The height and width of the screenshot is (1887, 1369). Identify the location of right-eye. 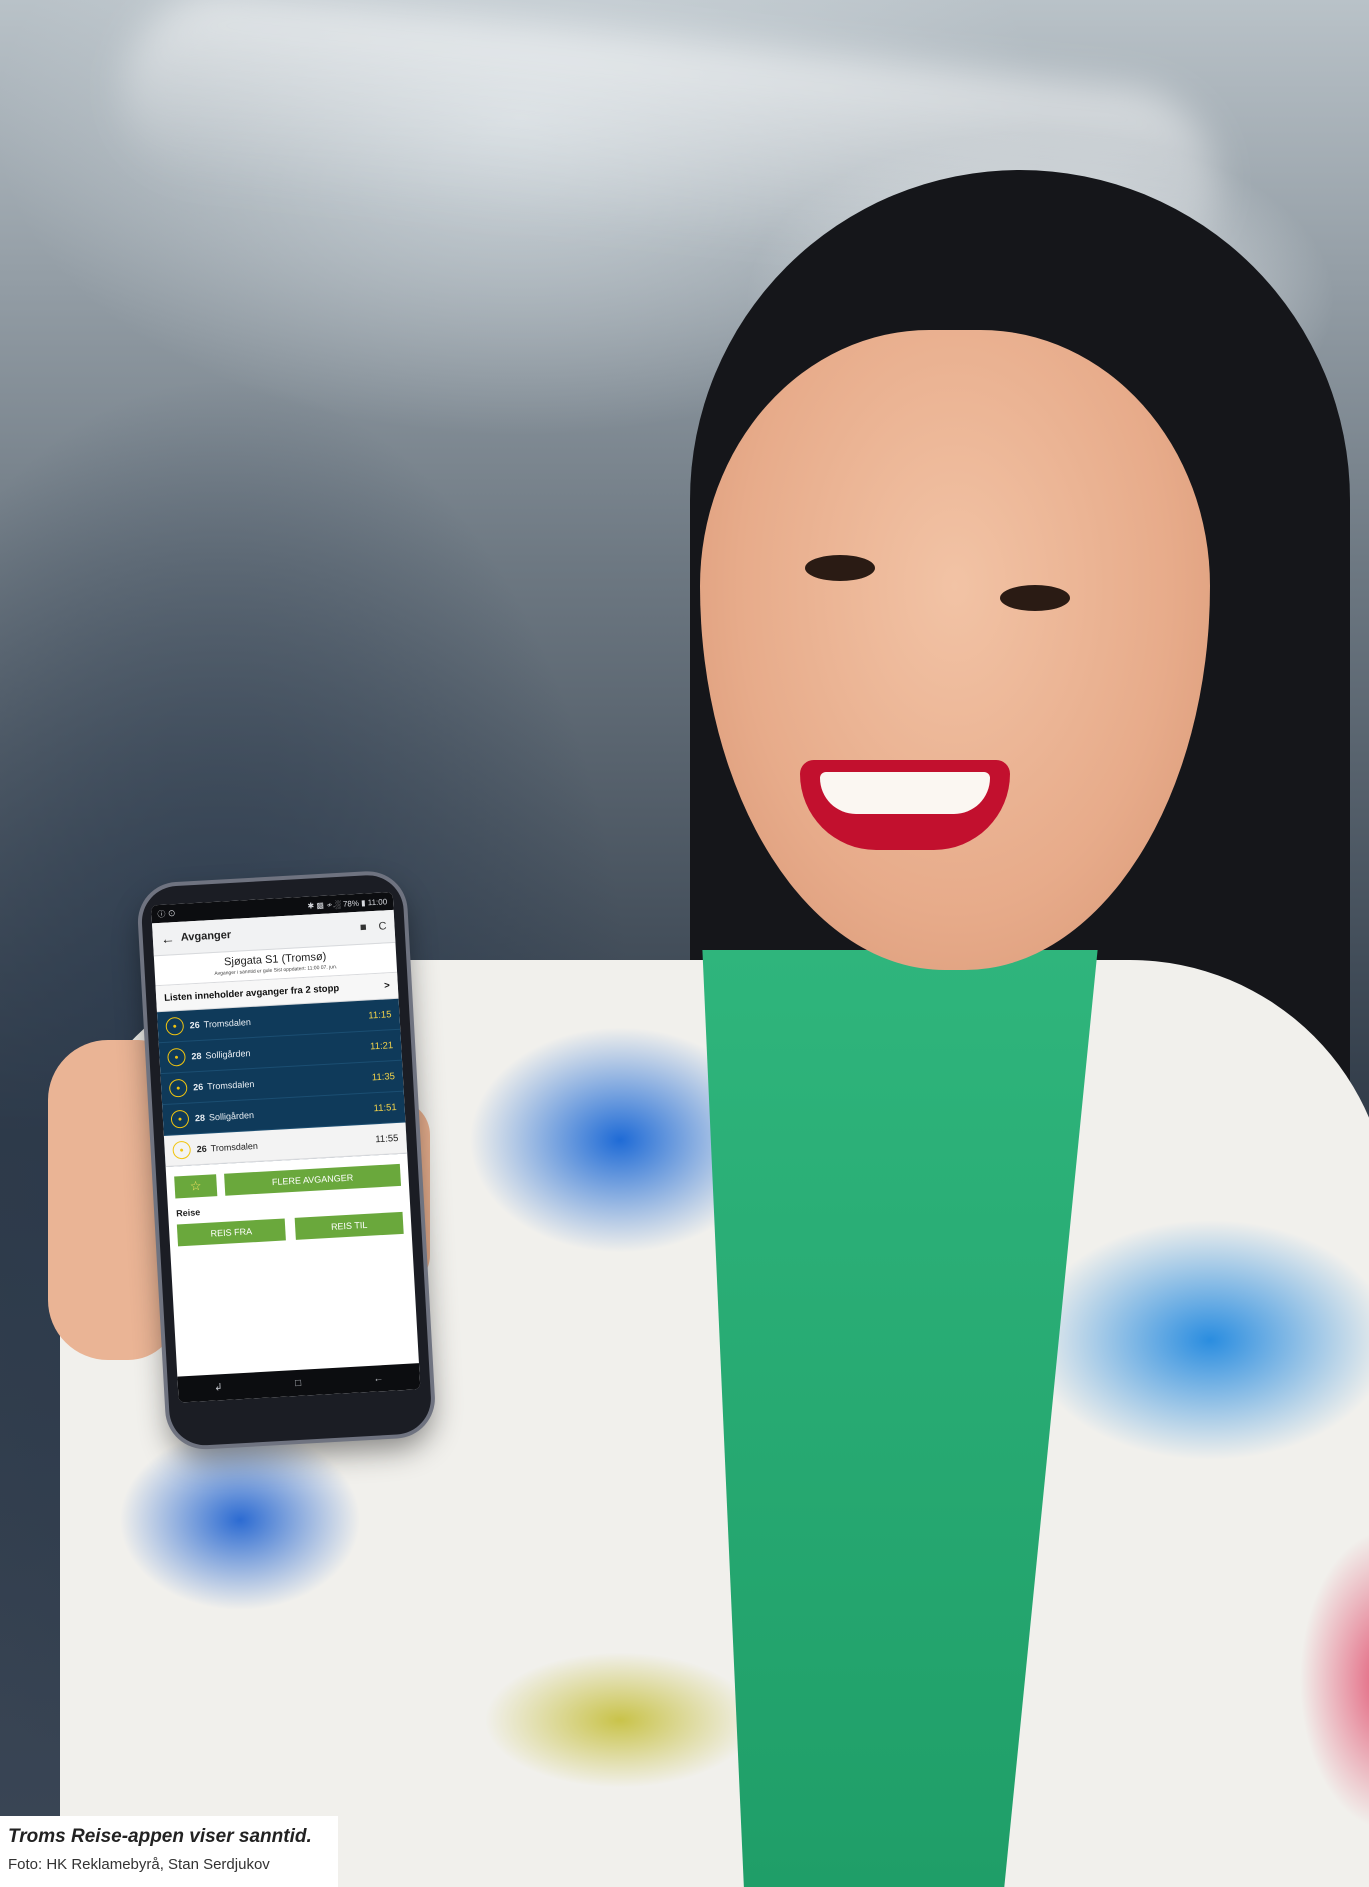
(1035, 598).